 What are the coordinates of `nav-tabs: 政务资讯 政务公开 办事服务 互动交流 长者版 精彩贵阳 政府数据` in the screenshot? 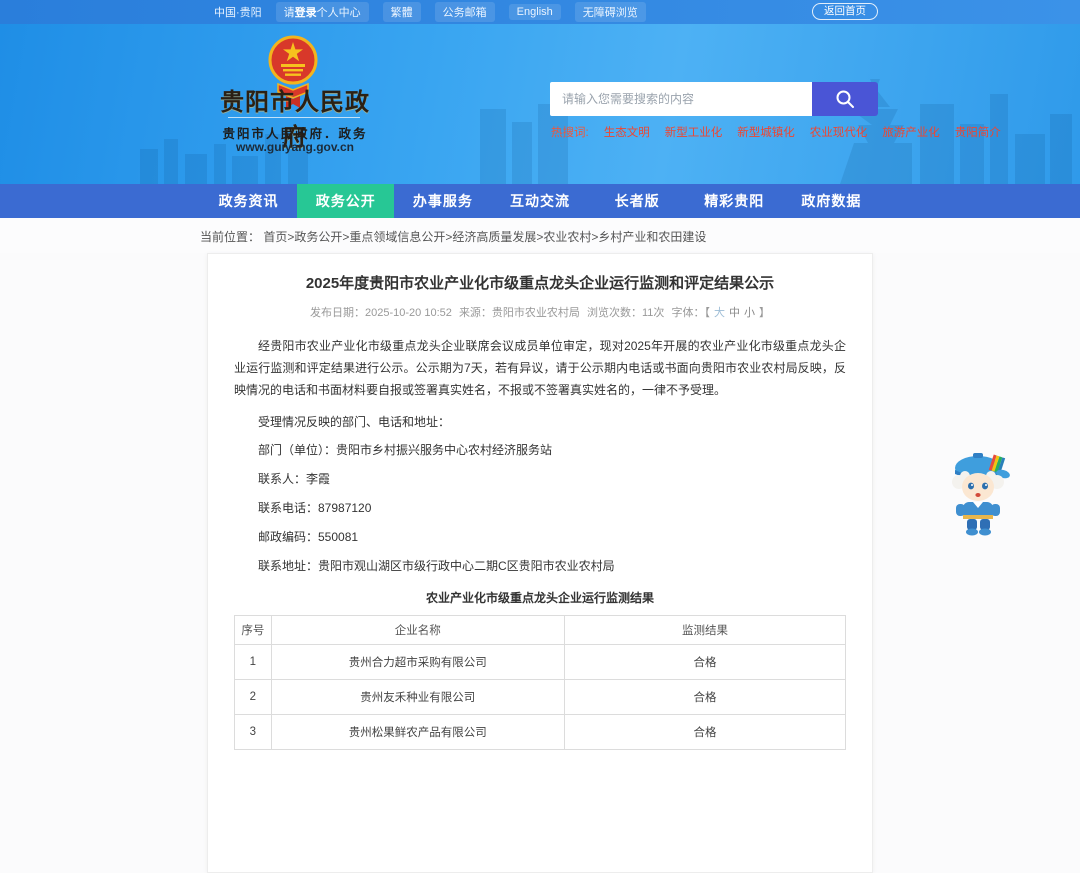 It's located at (540, 201).